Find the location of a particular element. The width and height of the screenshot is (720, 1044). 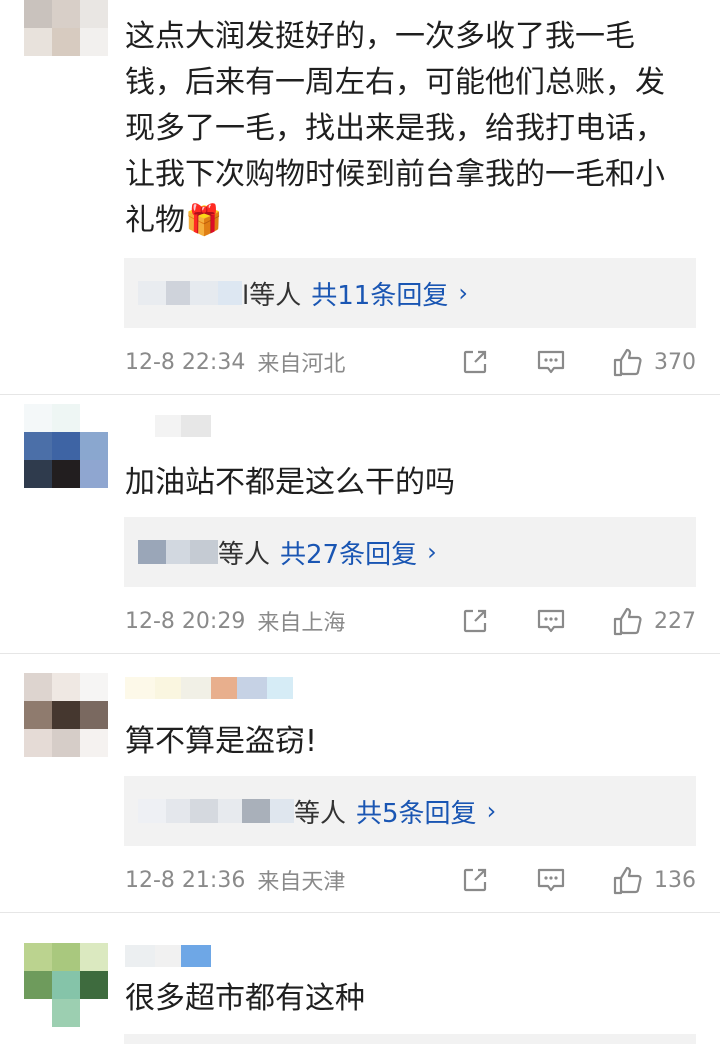

comment-location: 来自河北 is located at coordinates (301, 364).